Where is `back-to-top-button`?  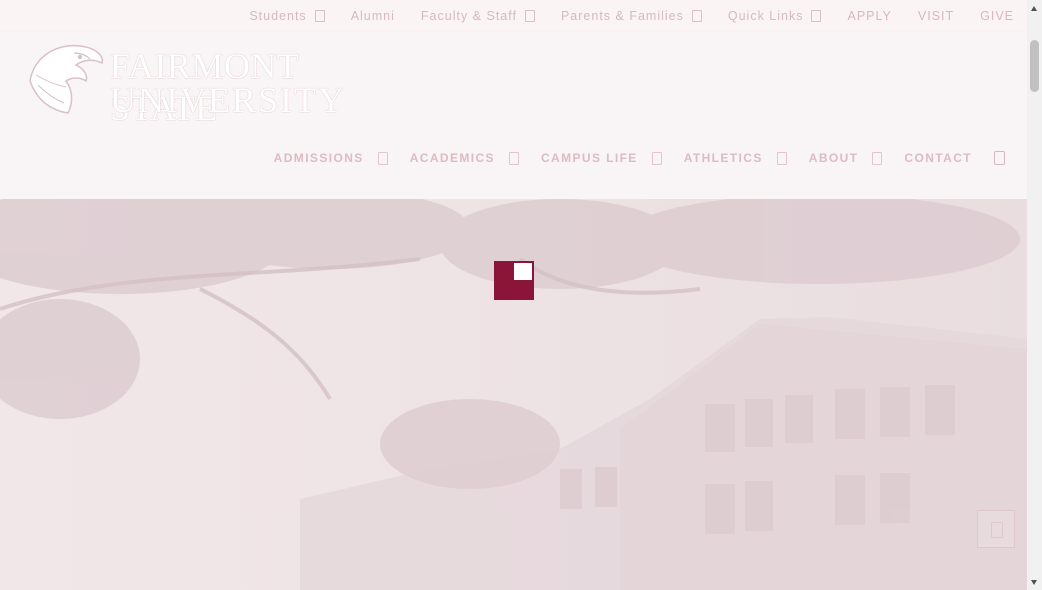 back-to-top-button is located at coordinates (996, 529).